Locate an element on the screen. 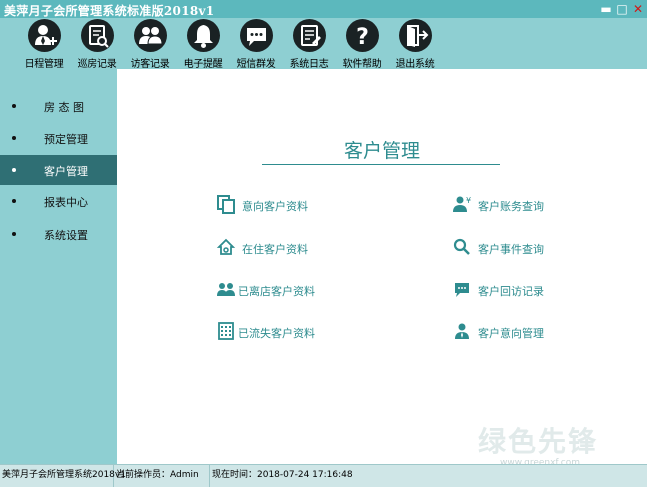 Image resolution: width=647 pixels, height=487 pixels. sidebar-item-settings: 系统设置 is located at coordinates (58, 234).